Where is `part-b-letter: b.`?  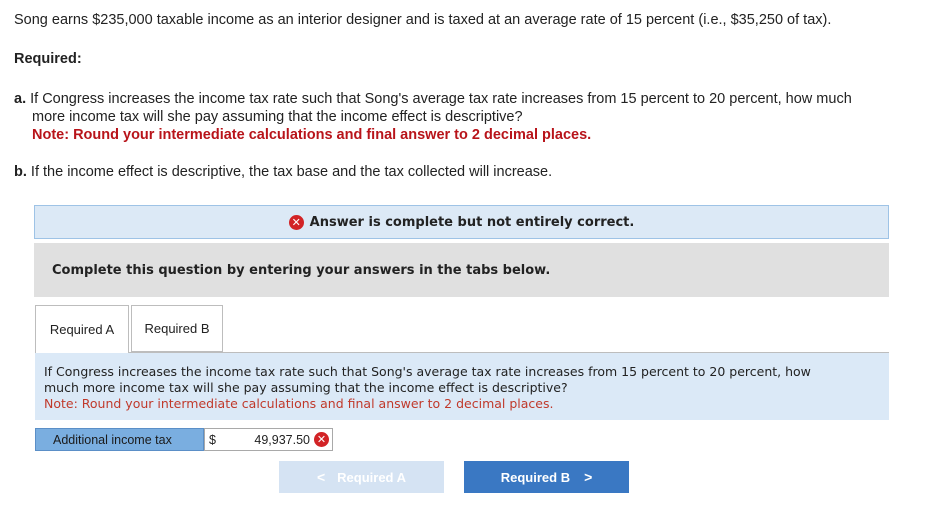 part-b-letter: b. is located at coordinates (20, 172).